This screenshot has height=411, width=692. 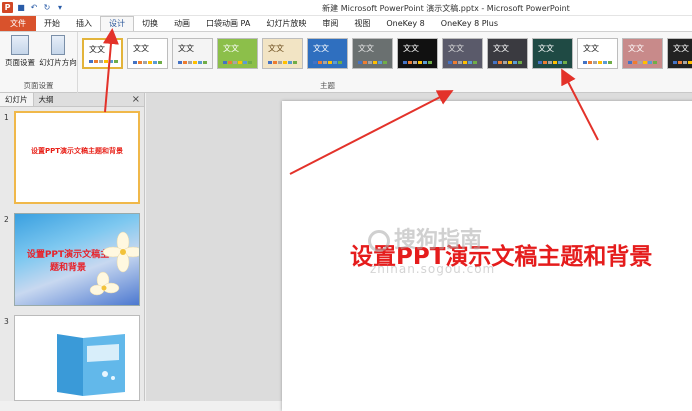 I want to click on tab-insert: 插入, so click(x=84, y=23).